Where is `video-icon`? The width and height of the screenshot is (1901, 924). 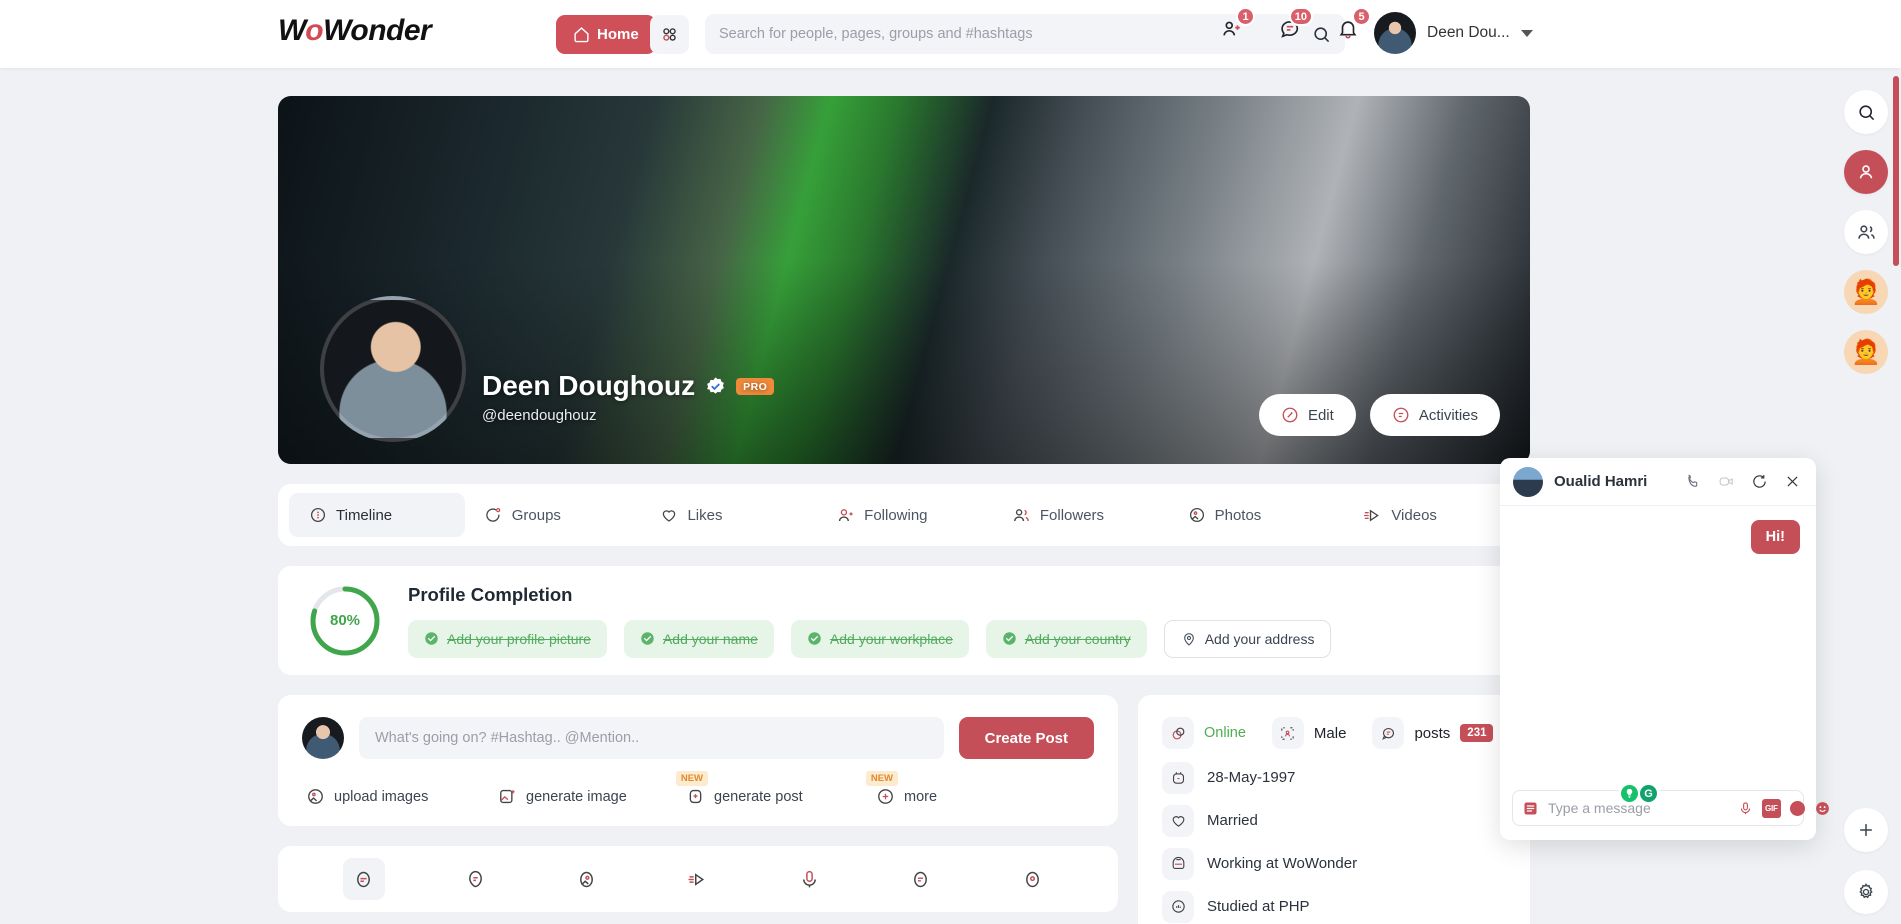
video-icon is located at coordinates (1372, 515).